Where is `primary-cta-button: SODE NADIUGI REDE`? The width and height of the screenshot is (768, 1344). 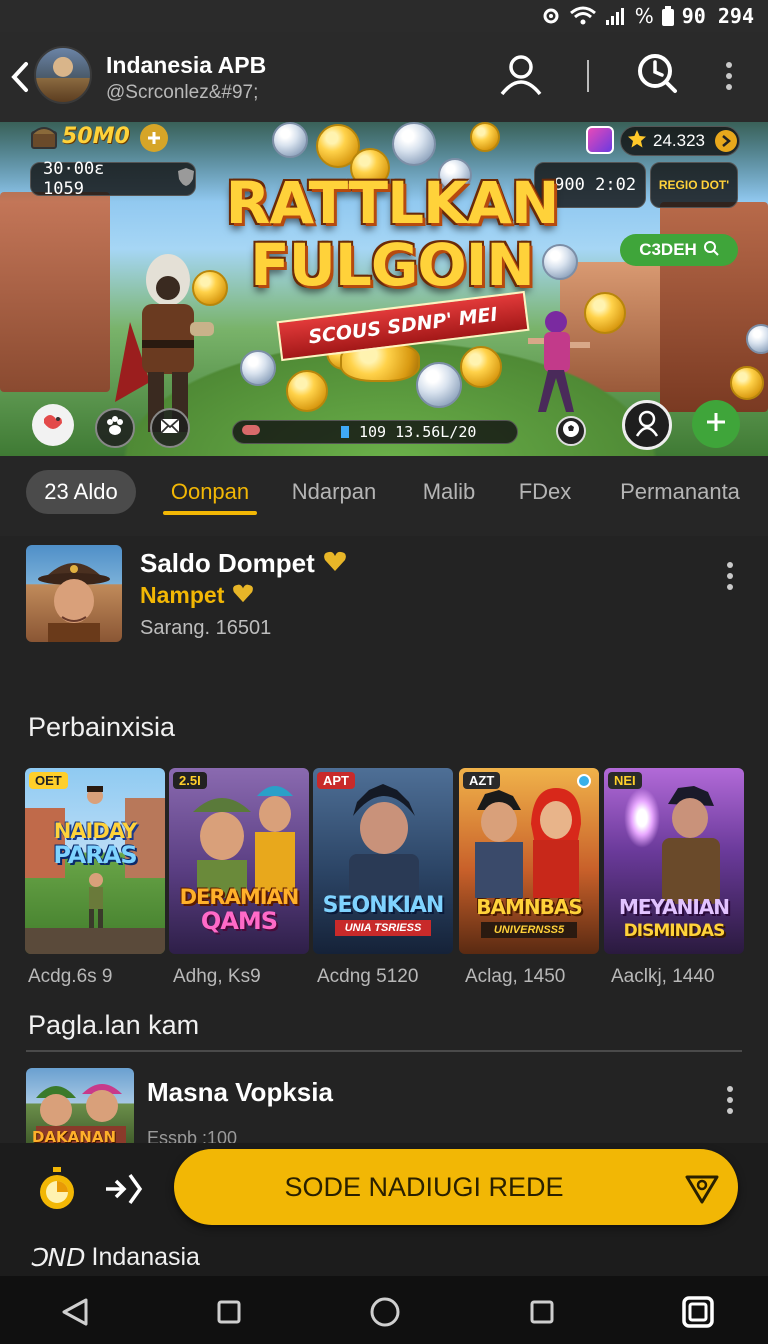
primary-cta-button: SODE NADIUGI REDE is located at coordinates (456, 1187).